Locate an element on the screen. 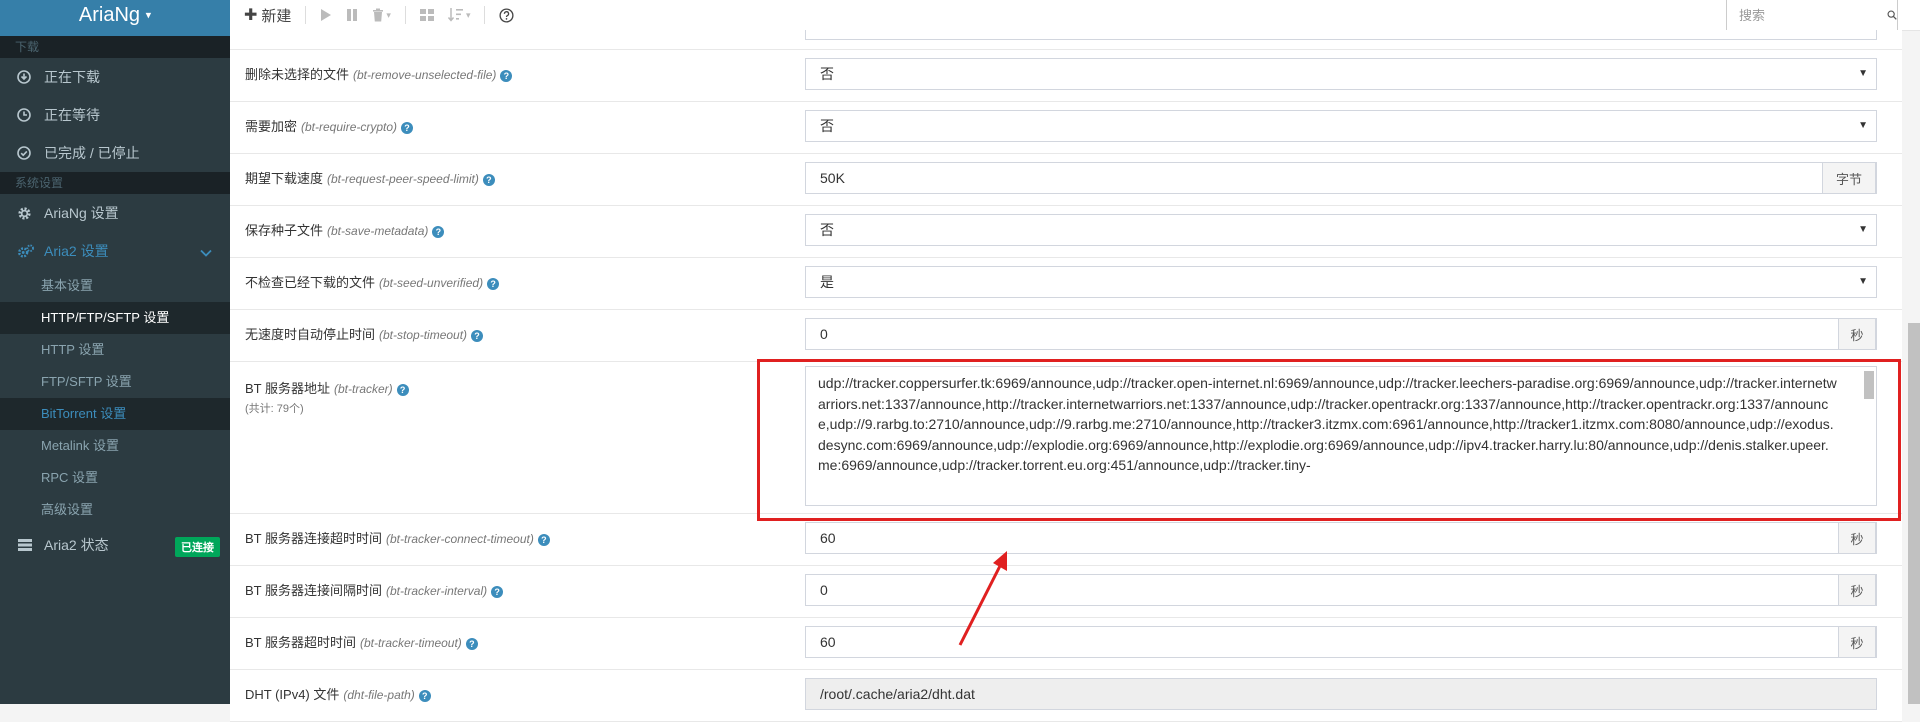  plus-icon: ✚ is located at coordinates (251, 15).